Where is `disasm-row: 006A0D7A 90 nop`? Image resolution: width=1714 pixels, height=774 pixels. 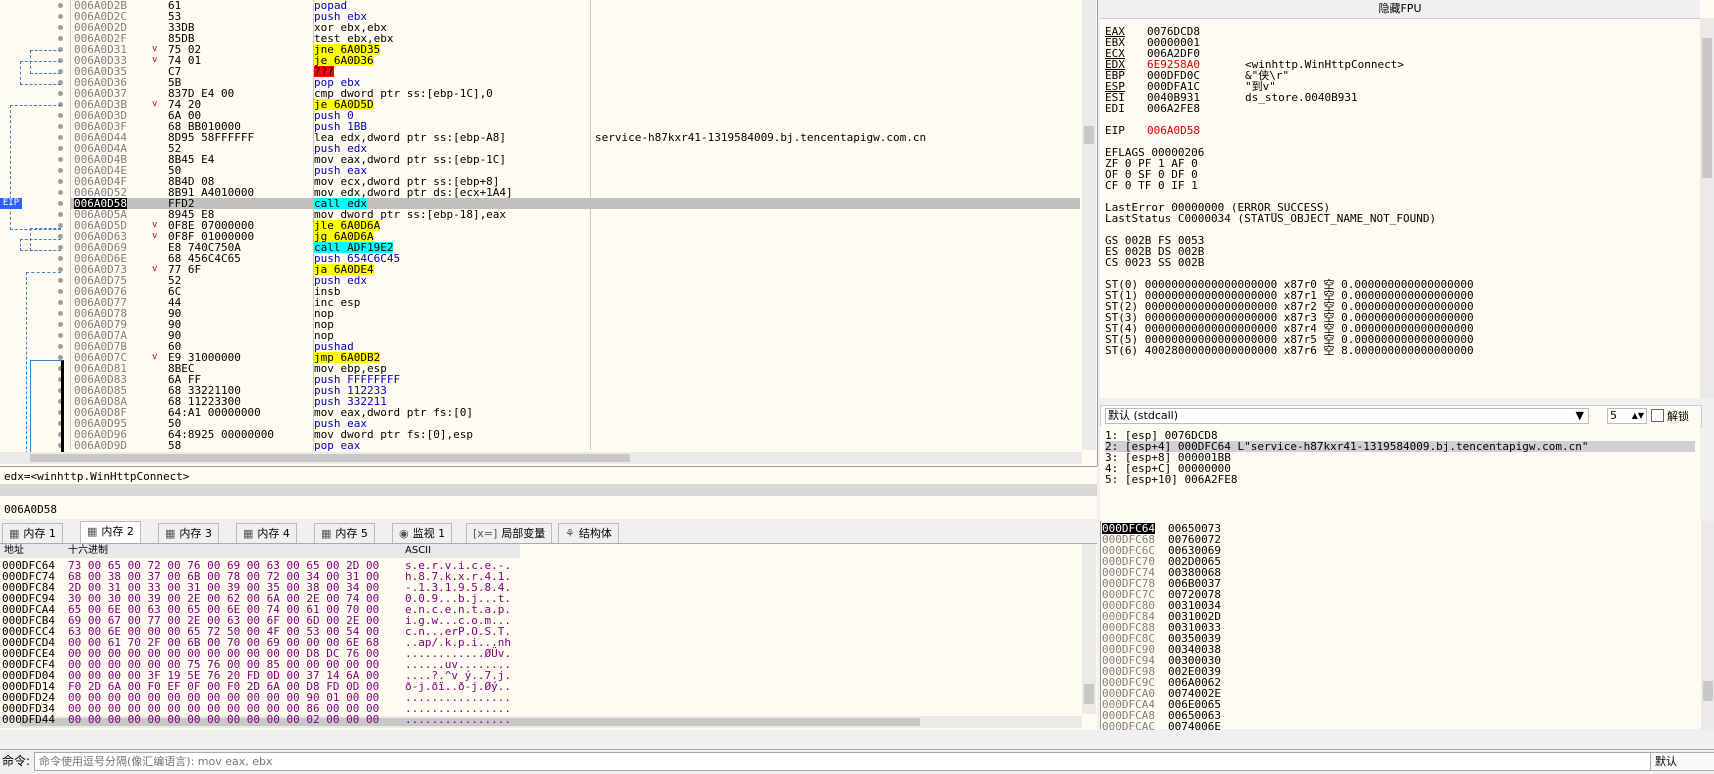
disasm-row: 006A0D7A 90 nop is located at coordinates (569, 335).